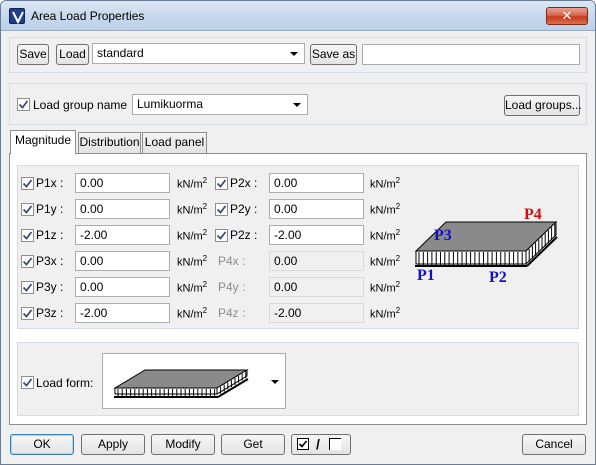  Describe the element at coordinates (244, 235) in the screenshot. I see `p2z-label: P2z :` at that location.